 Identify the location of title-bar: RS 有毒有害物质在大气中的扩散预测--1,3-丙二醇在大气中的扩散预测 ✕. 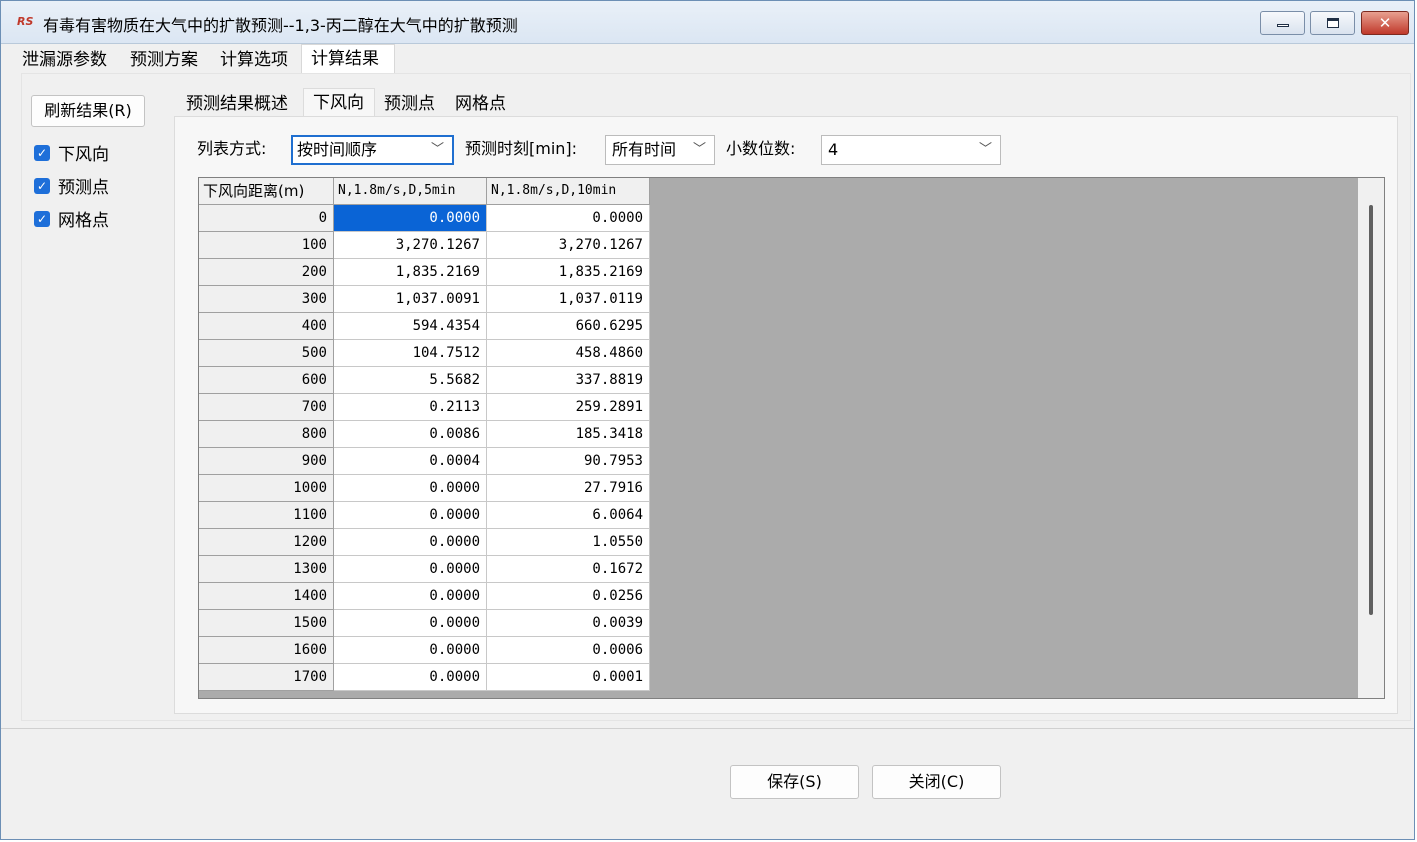
(707, 22).